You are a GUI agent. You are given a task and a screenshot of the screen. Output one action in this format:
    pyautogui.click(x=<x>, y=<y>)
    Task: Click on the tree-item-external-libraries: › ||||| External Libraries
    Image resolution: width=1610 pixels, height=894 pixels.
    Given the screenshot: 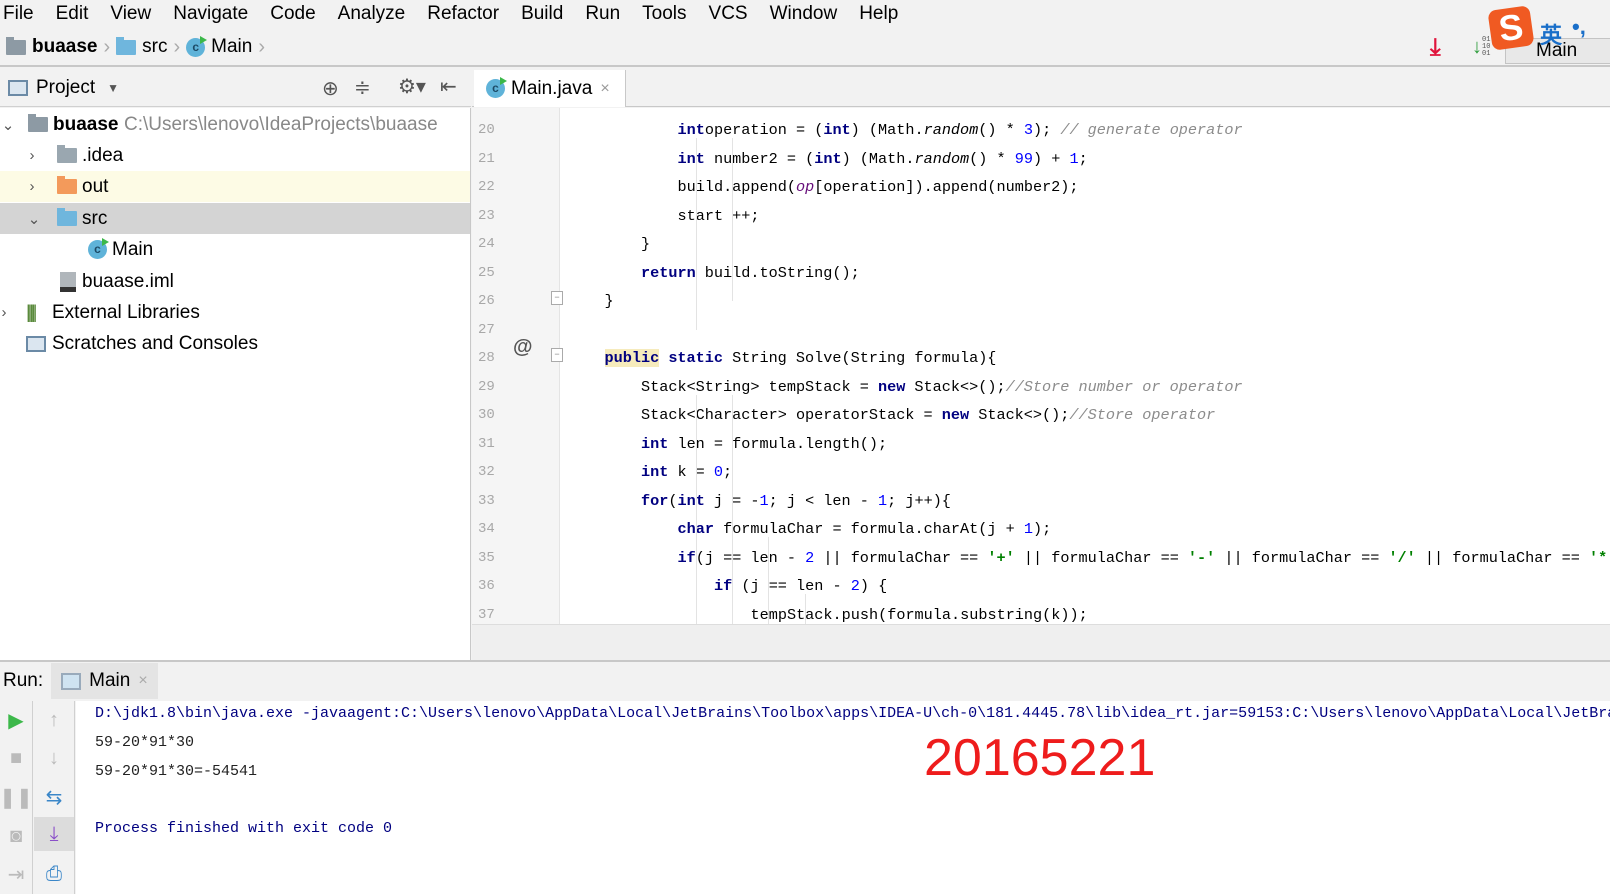 What is the action you would take?
    pyautogui.click(x=235, y=312)
    